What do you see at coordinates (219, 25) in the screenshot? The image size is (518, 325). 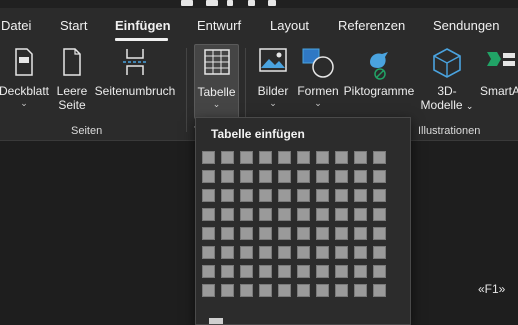 I see `tab-entwurf: Entwurf` at bounding box center [219, 25].